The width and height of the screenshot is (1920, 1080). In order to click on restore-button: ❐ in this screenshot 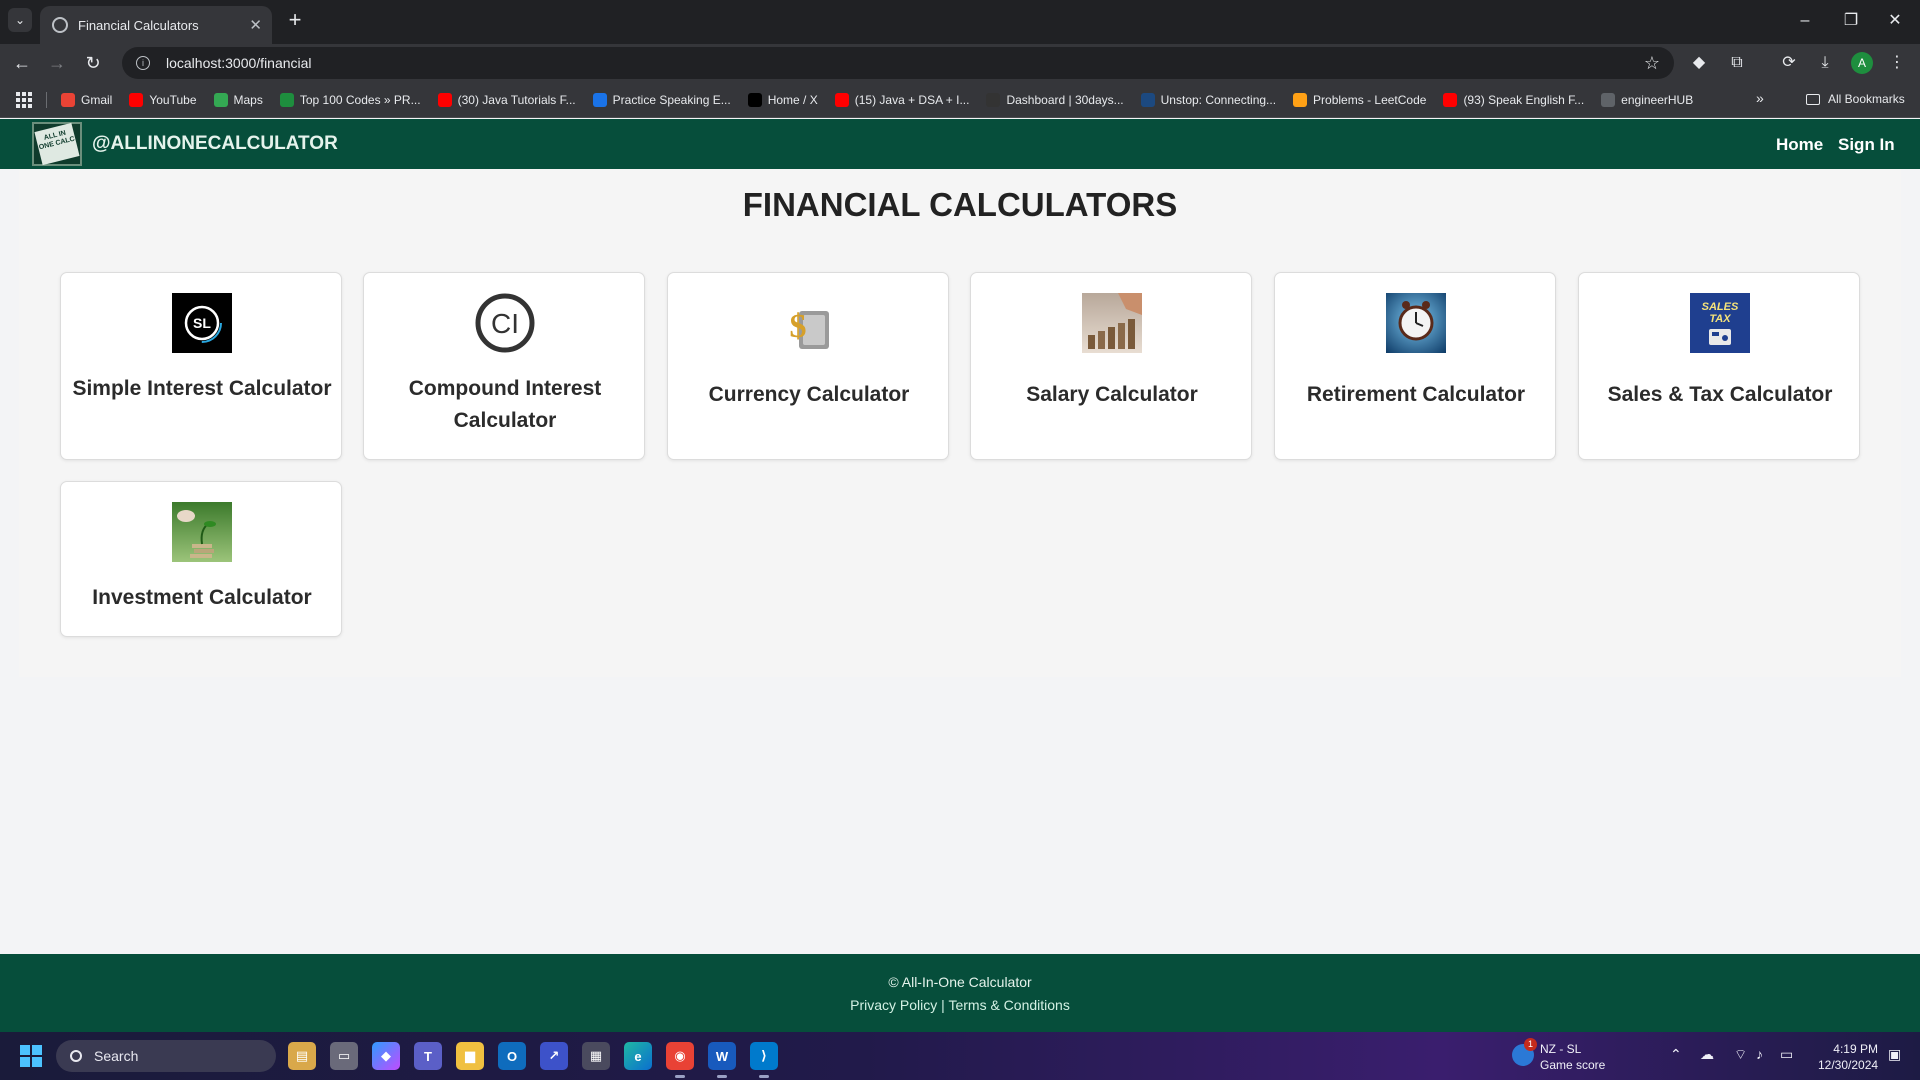, I will do `click(1851, 21)`.